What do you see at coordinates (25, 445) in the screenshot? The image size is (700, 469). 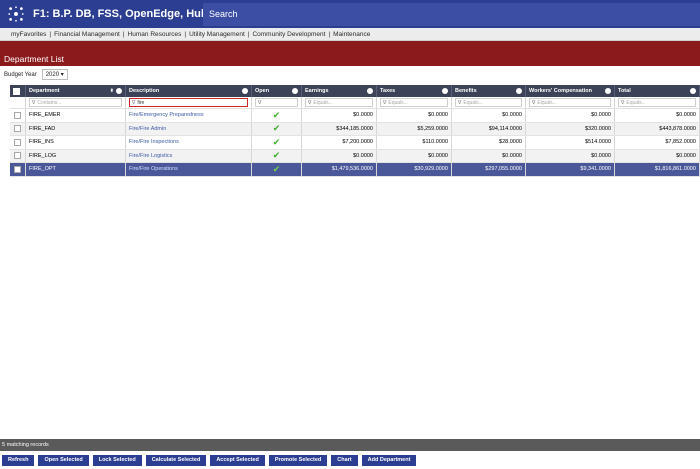 I see `record-count: 5 matching records` at bounding box center [25, 445].